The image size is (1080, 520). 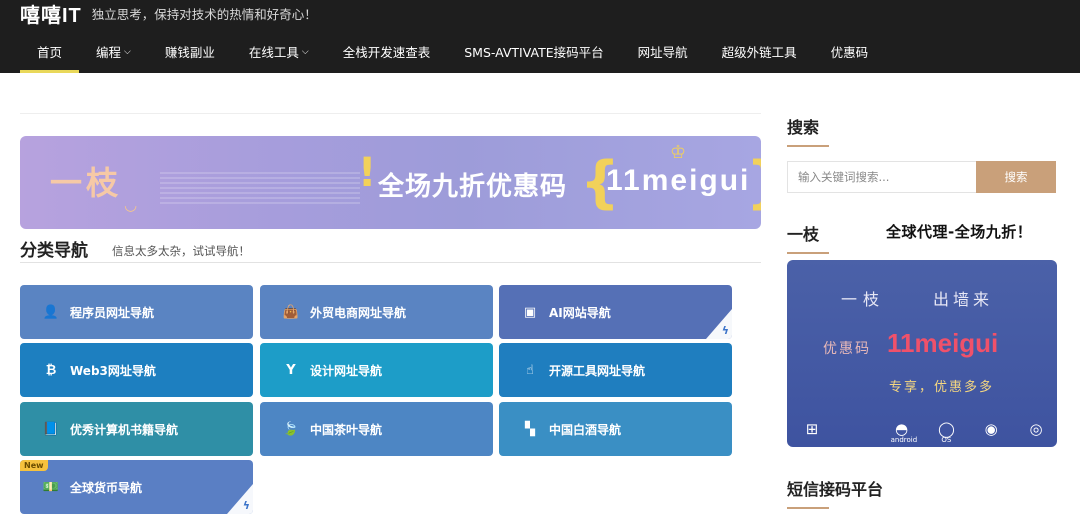 What do you see at coordinates (943, 343) in the screenshot?
I see `ad-code: 11meigui` at bounding box center [943, 343].